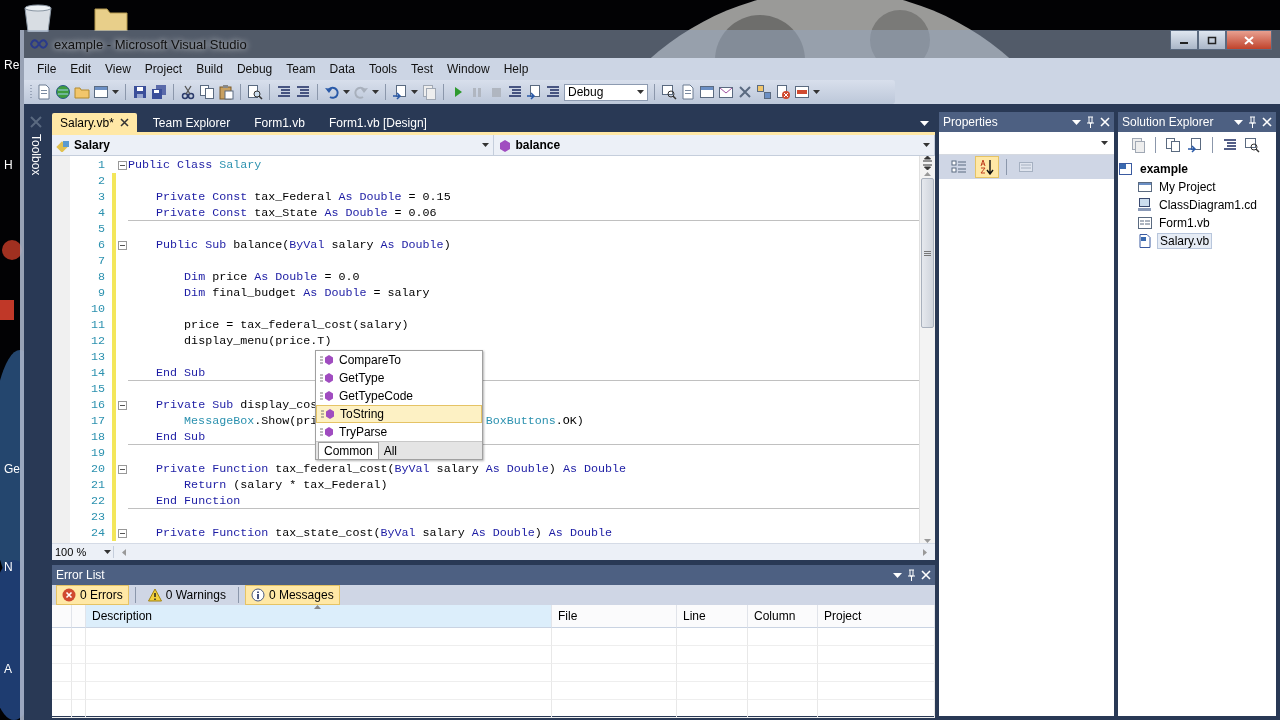 The height and width of the screenshot is (720, 1280). What do you see at coordinates (159, 92) in the screenshot?
I see `save-all-icon` at bounding box center [159, 92].